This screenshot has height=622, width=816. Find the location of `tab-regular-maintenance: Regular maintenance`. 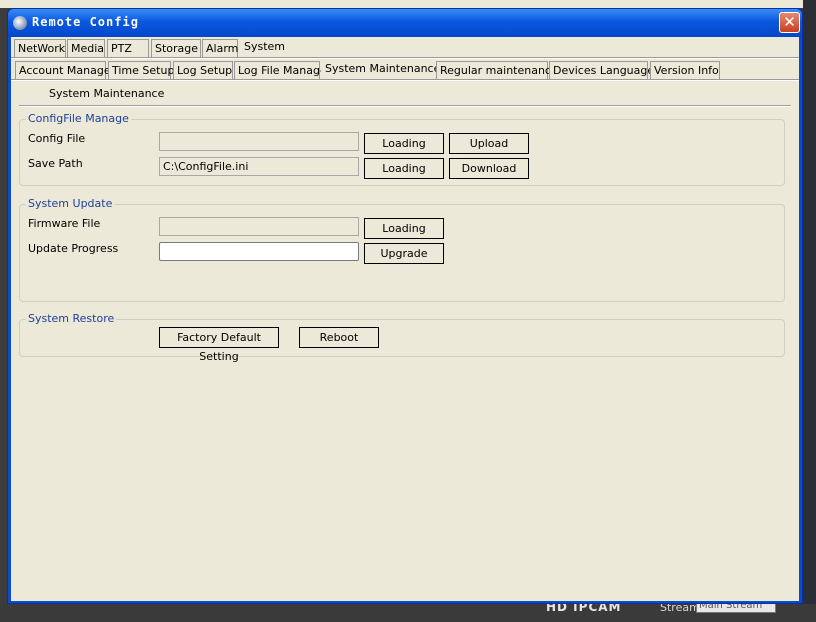

tab-regular-maintenance: Regular maintenance is located at coordinates (497, 70).